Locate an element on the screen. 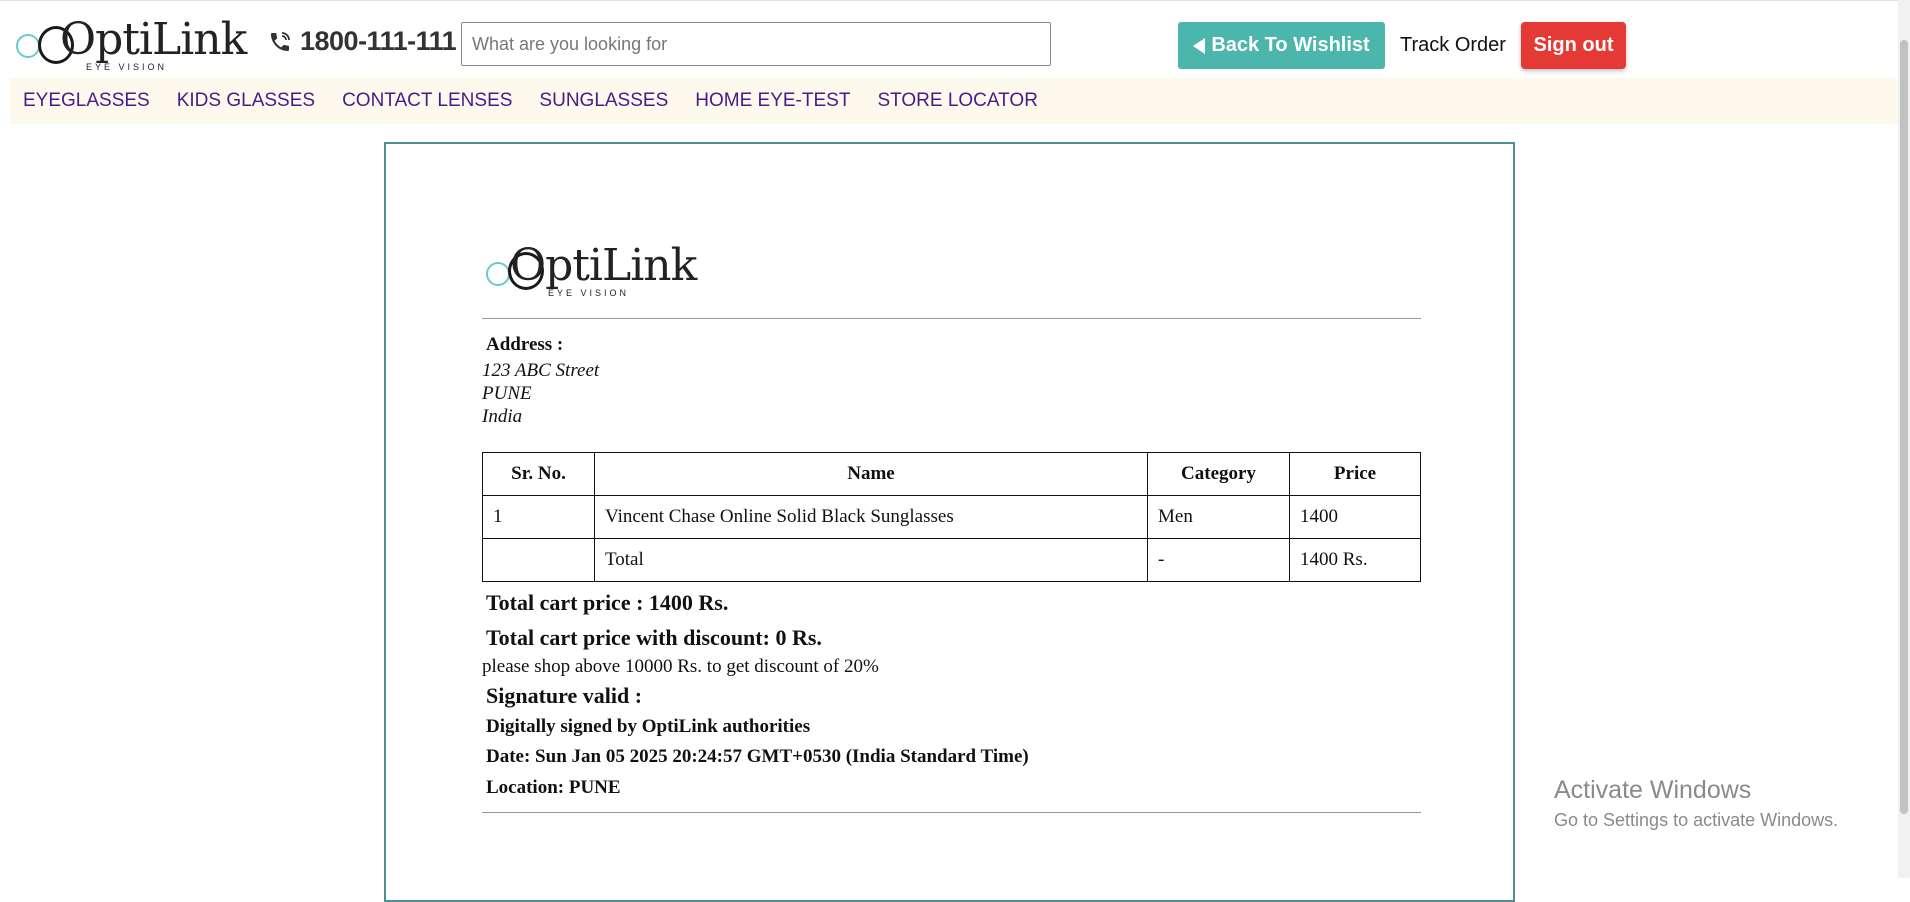 The width and height of the screenshot is (1910, 902). phone-number: 1800-111-111 is located at coordinates (378, 41).